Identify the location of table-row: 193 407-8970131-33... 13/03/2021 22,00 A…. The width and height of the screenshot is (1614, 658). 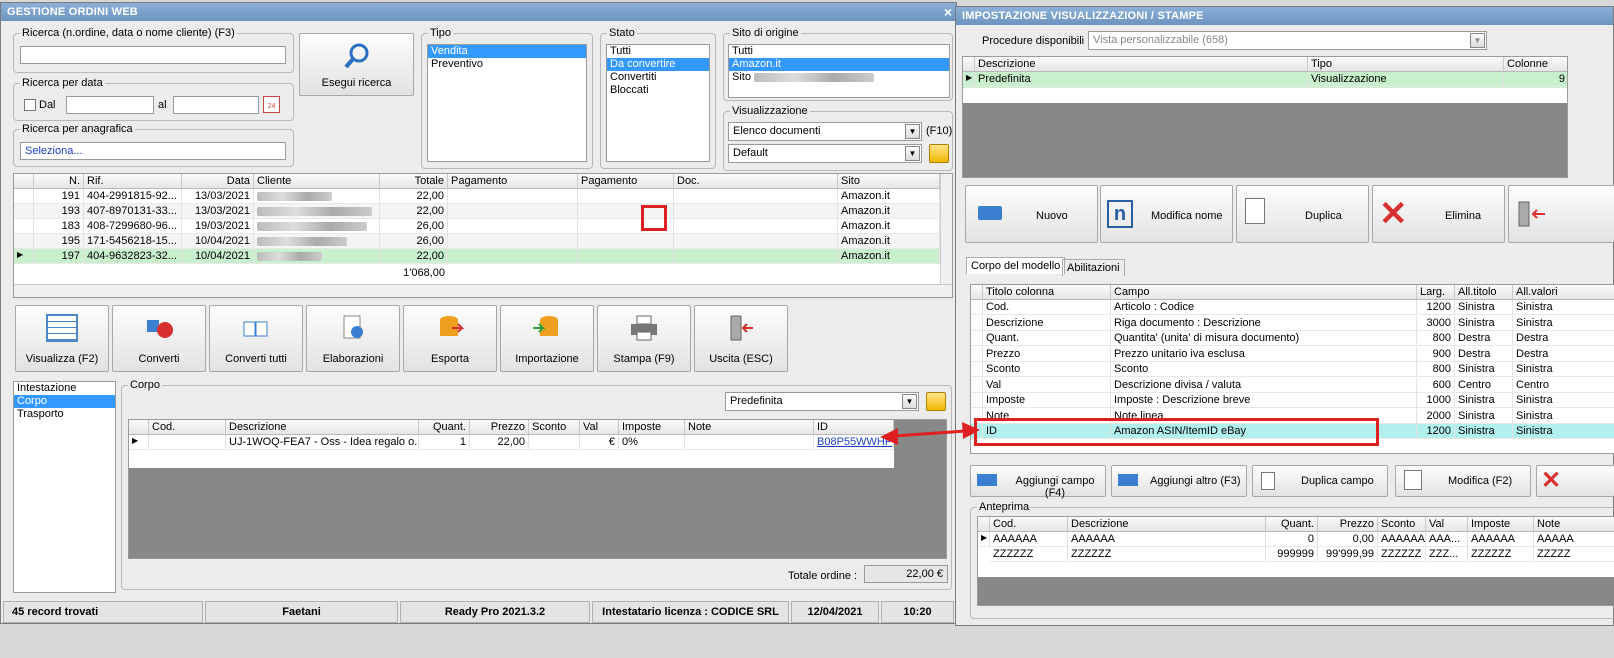
(477, 211).